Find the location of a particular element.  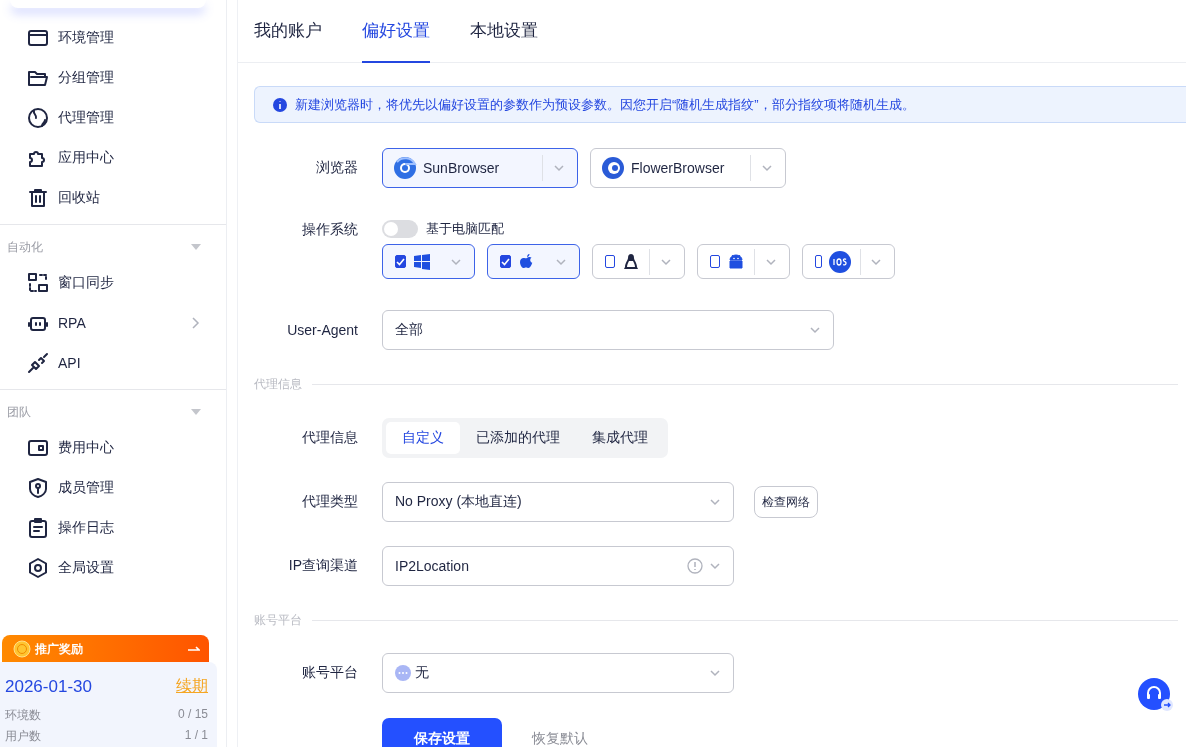

tab: 我的账户 is located at coordinates (288, 31).